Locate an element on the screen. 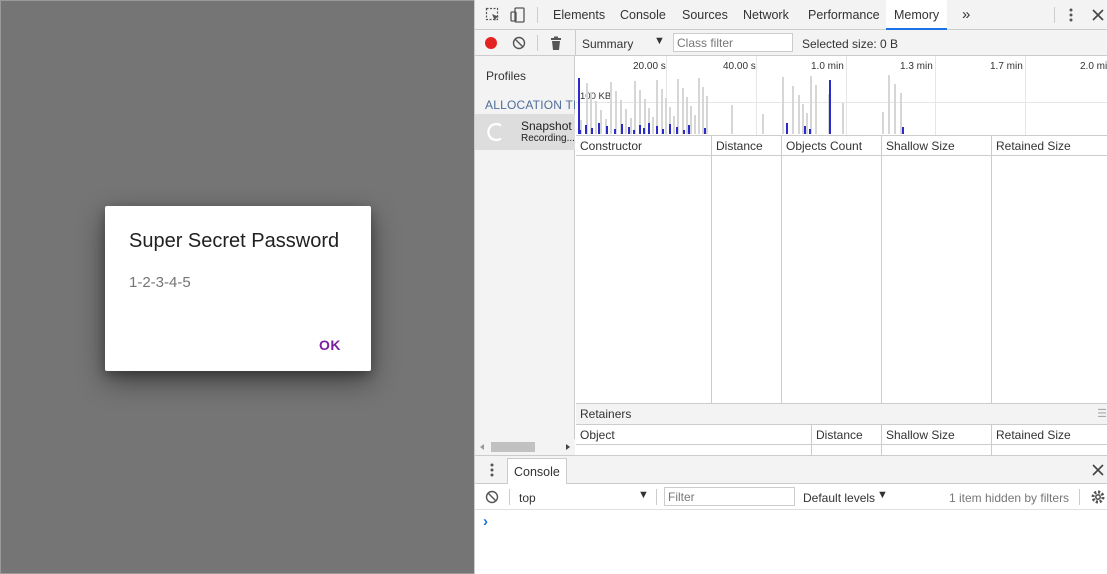  inspect-element-icon is located at coordinates (493, 15).